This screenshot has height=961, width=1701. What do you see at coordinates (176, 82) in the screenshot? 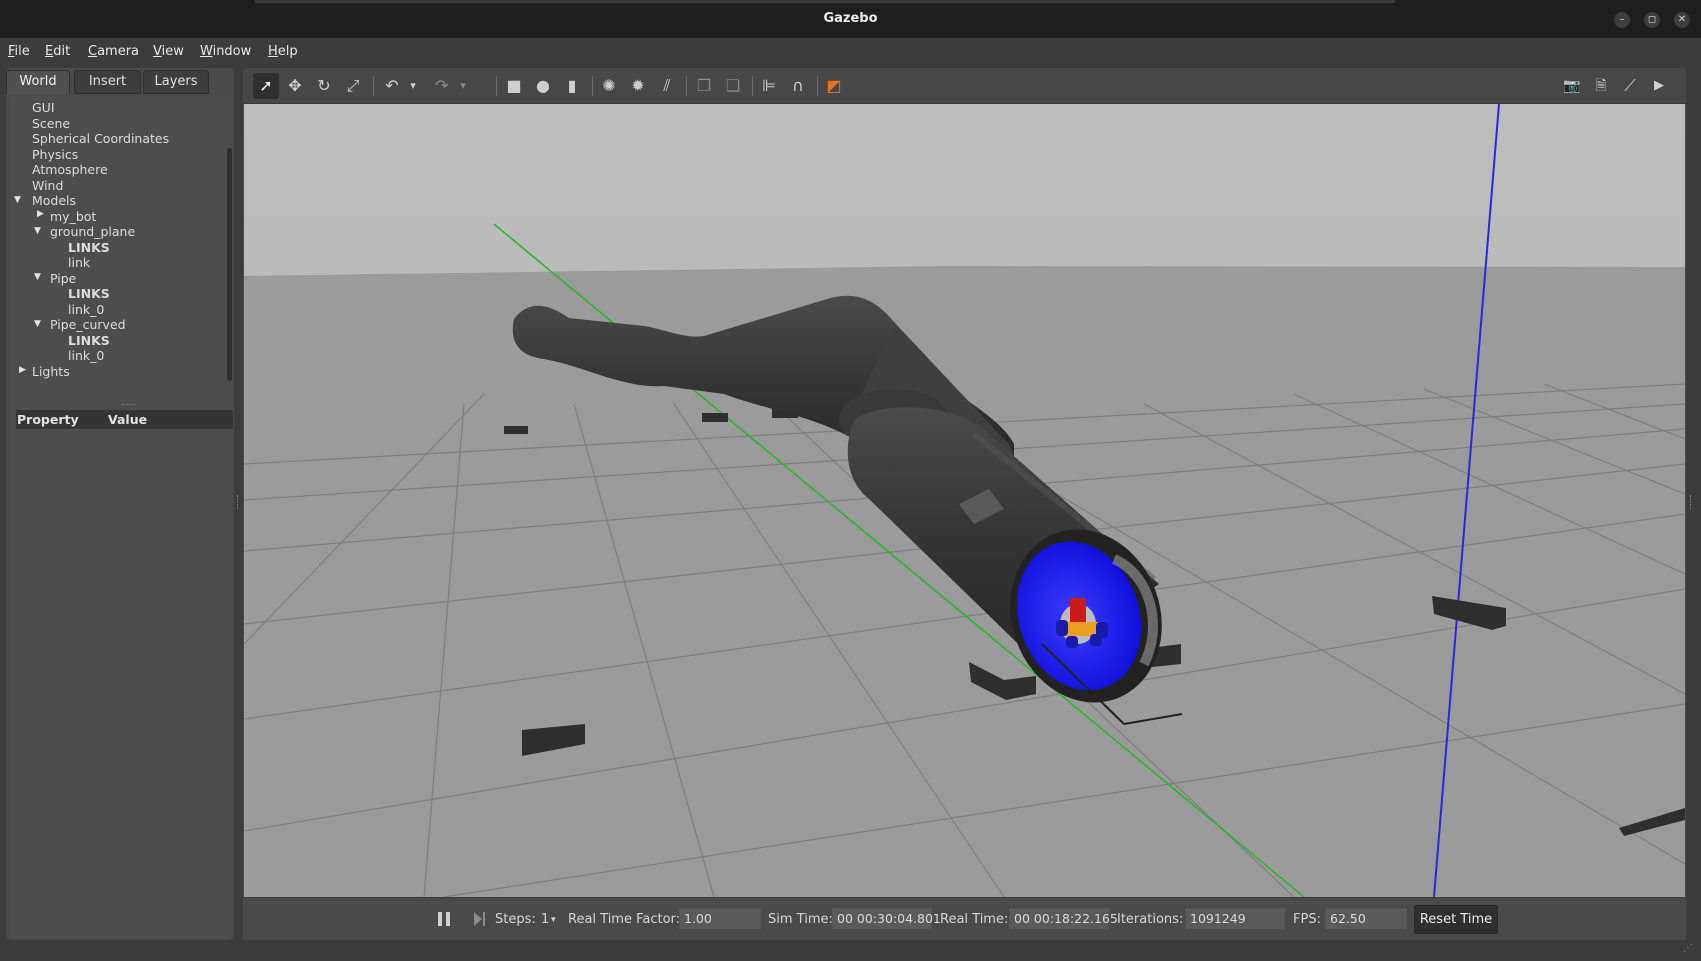
I see `tab-layers: Layers` at bounding box center [176, 82].